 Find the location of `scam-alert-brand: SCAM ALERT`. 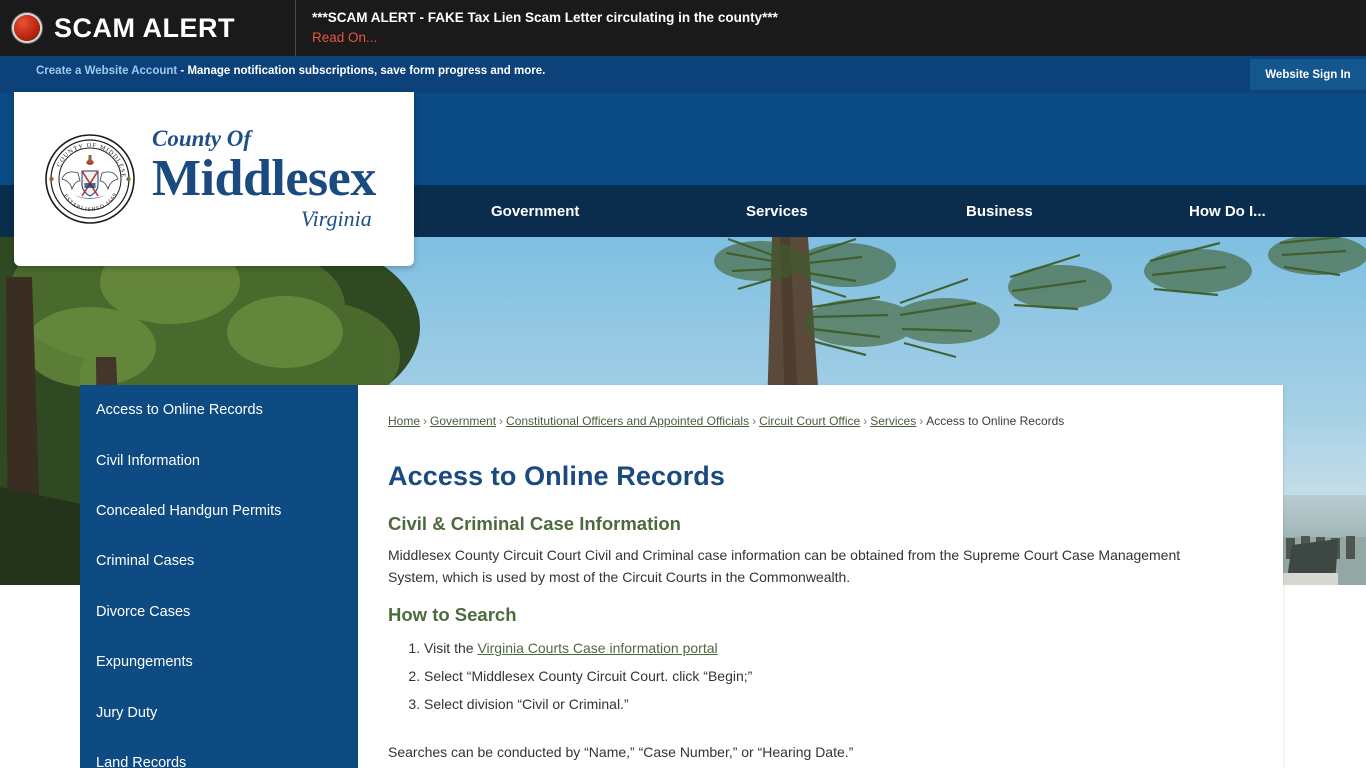

scam-alert-brand: SCAM ALERT is located at coordinates (148, 28).